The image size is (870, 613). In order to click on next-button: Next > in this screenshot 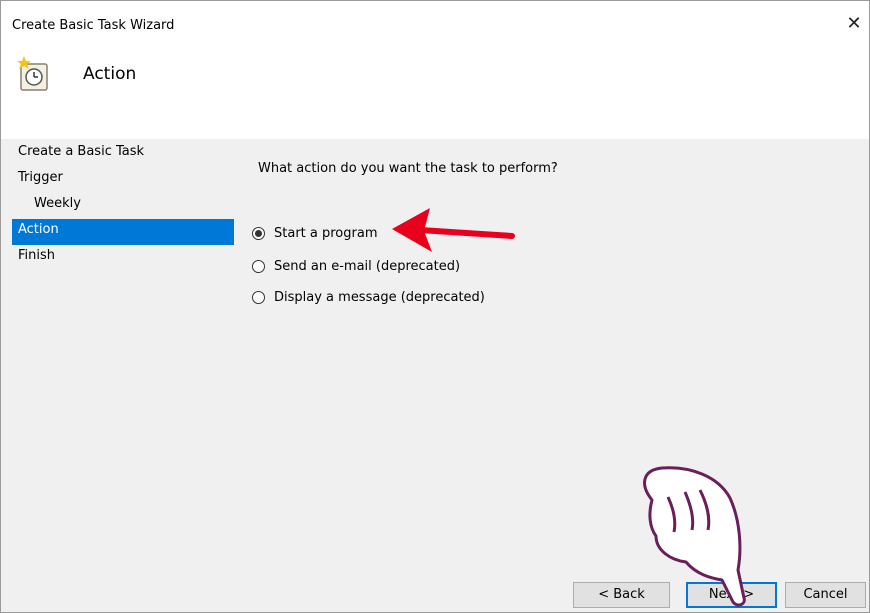, I will do `click(731, 595)`.